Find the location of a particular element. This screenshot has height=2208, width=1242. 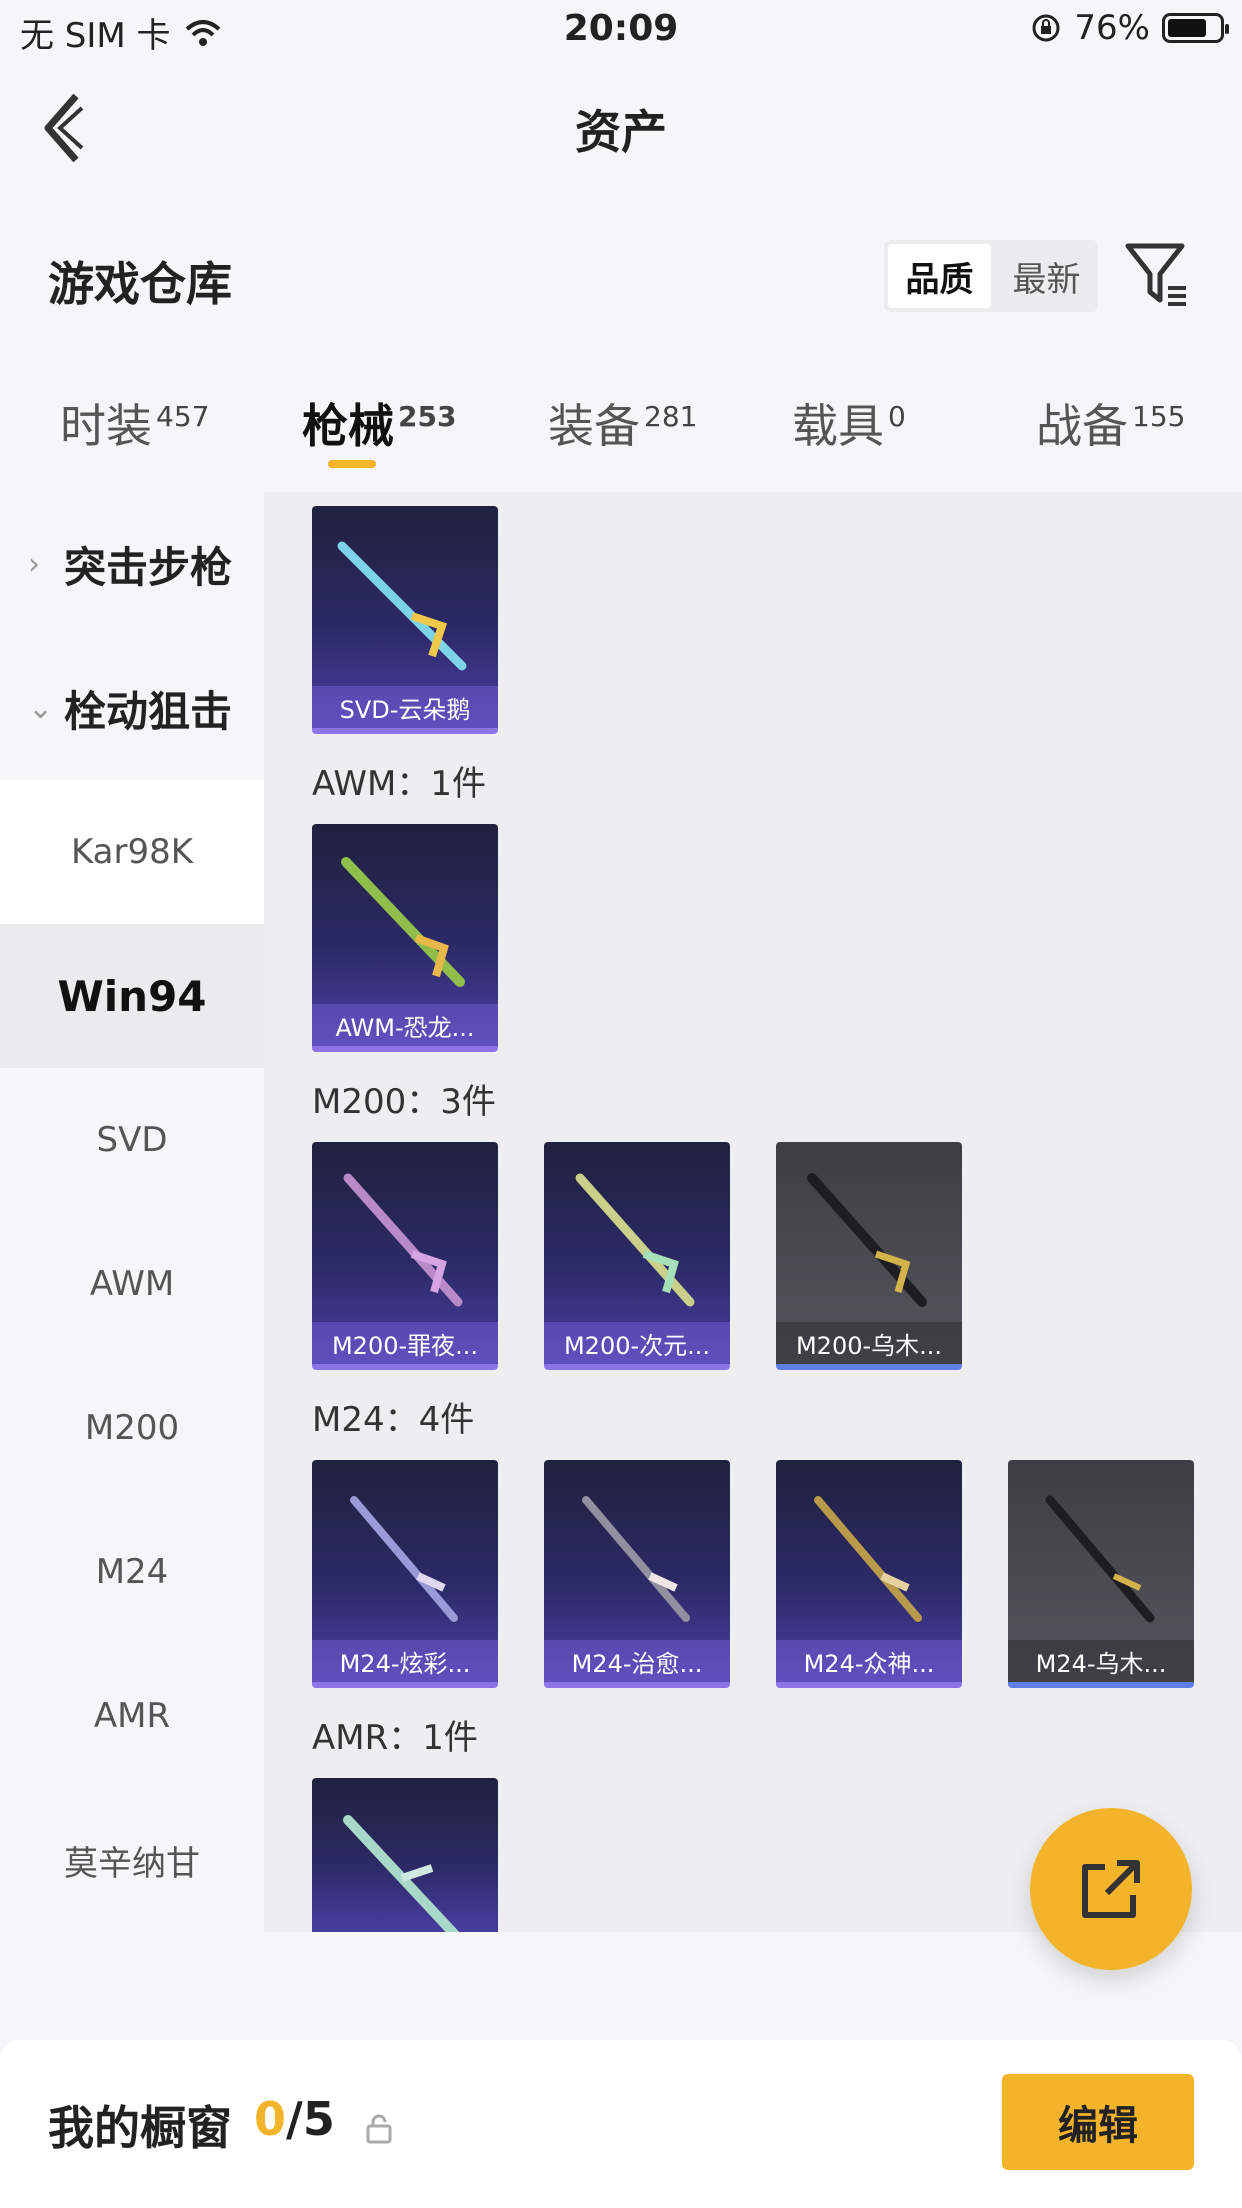

tab-count: 0 is located at coordinates (897, 416).